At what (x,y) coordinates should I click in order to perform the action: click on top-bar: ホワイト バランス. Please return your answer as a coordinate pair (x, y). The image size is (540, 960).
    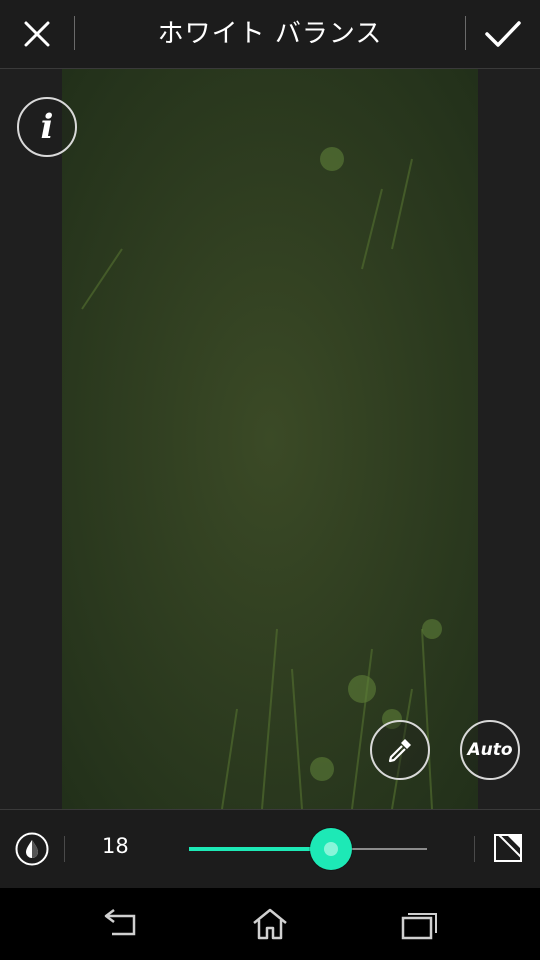
    Looking at the image, I should click on (270, 34).